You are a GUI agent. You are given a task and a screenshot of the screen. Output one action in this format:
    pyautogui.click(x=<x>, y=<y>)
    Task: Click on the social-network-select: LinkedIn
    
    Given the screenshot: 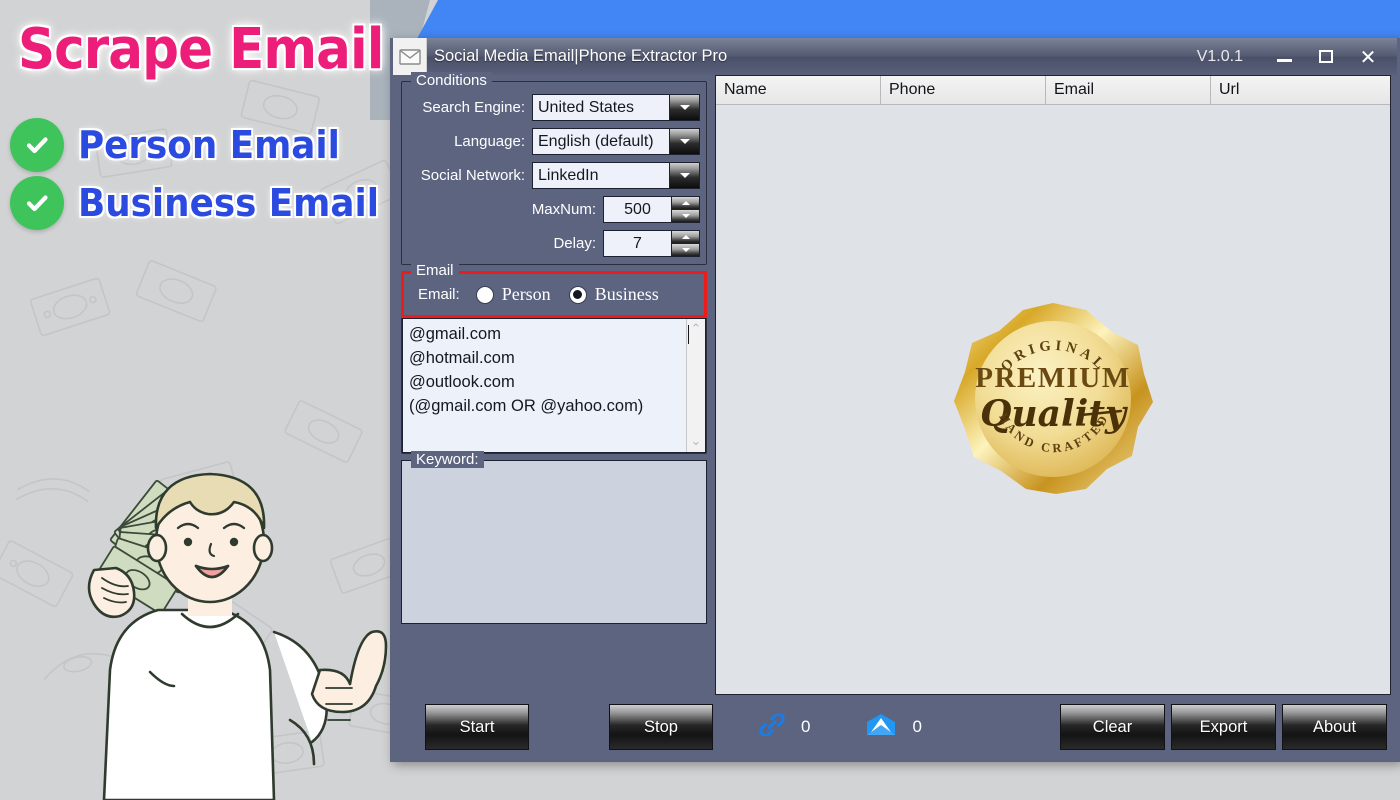 What is the action you would take?
    pyautogui.click(x=616, y=175)
    